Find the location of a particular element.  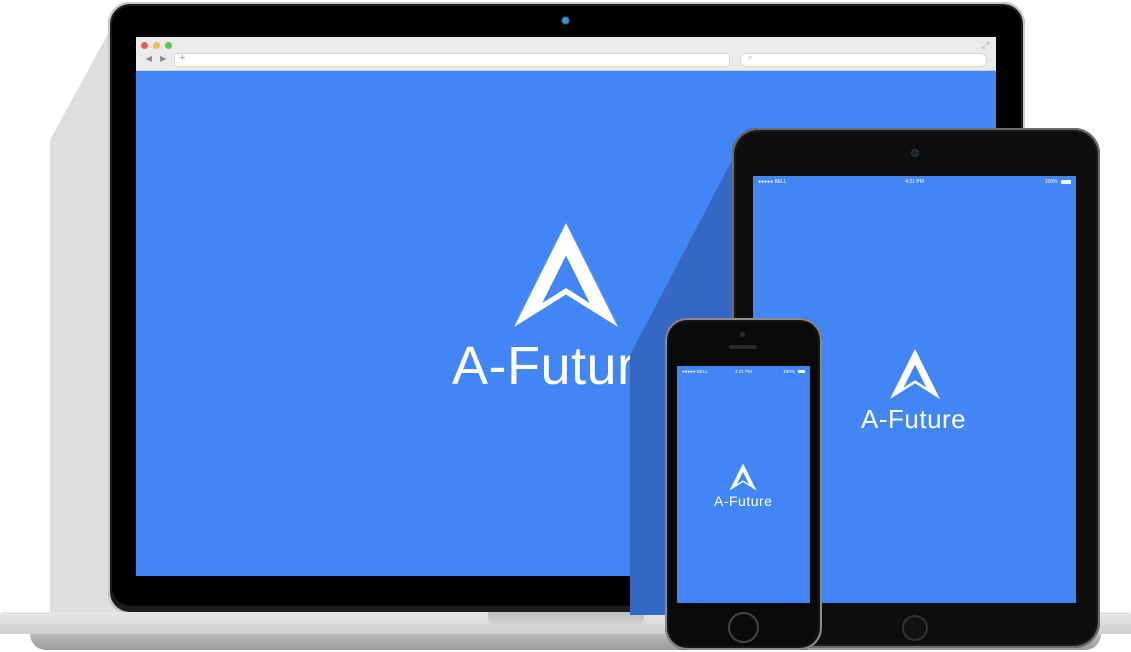

browser-toolbar: ◀ ▶ + ⌕ ⤢ is located at coordinates (566, 54).